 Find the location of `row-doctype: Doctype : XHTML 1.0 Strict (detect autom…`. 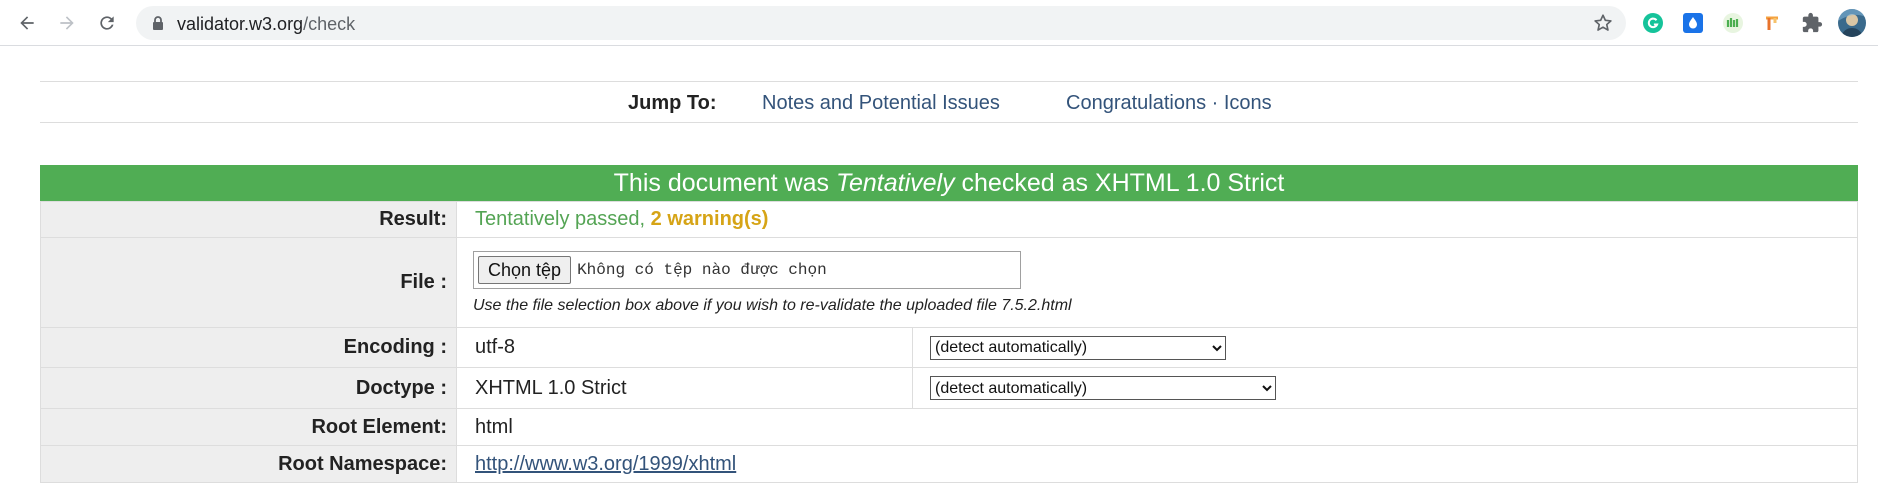

row-doctype: Doctype : XHTML 1.0 Strict (detect autom… is located at coordinates (949, 388).